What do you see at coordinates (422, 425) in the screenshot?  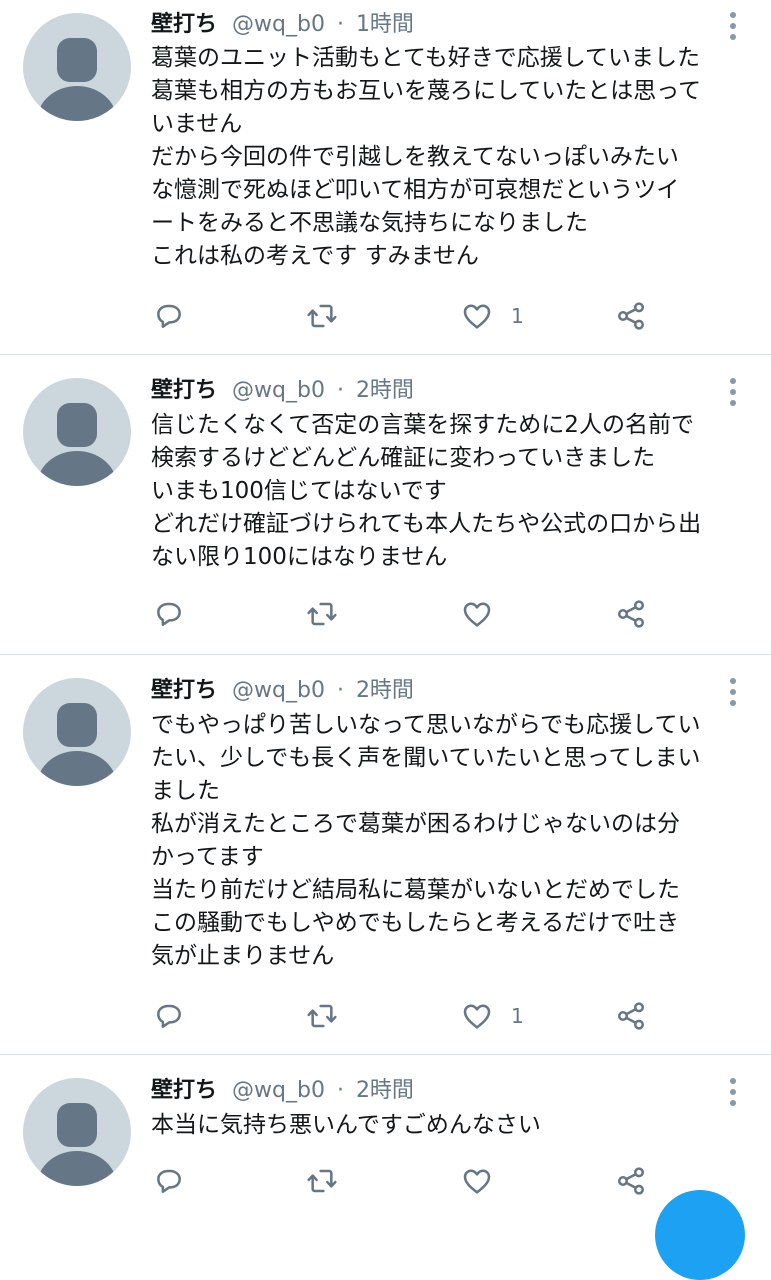 I see `tweet-text-line: 信じたくなくて否定の言葉を探すために2人の名前で` at bounding box center [422, 425].